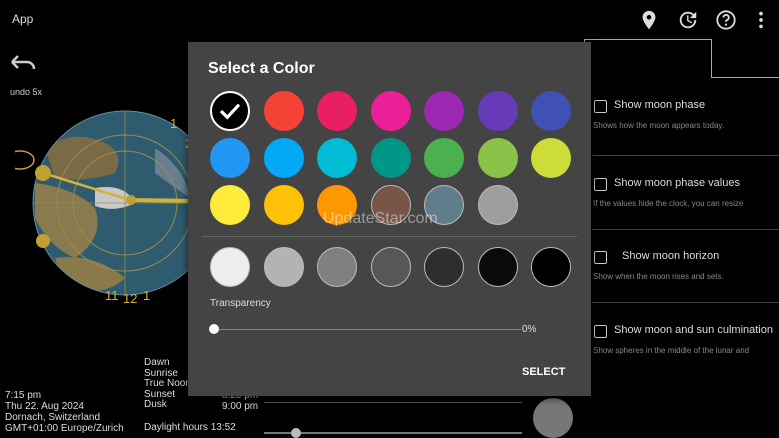  I want to click on watermark: UpdateStar.com, so click(380, 218).